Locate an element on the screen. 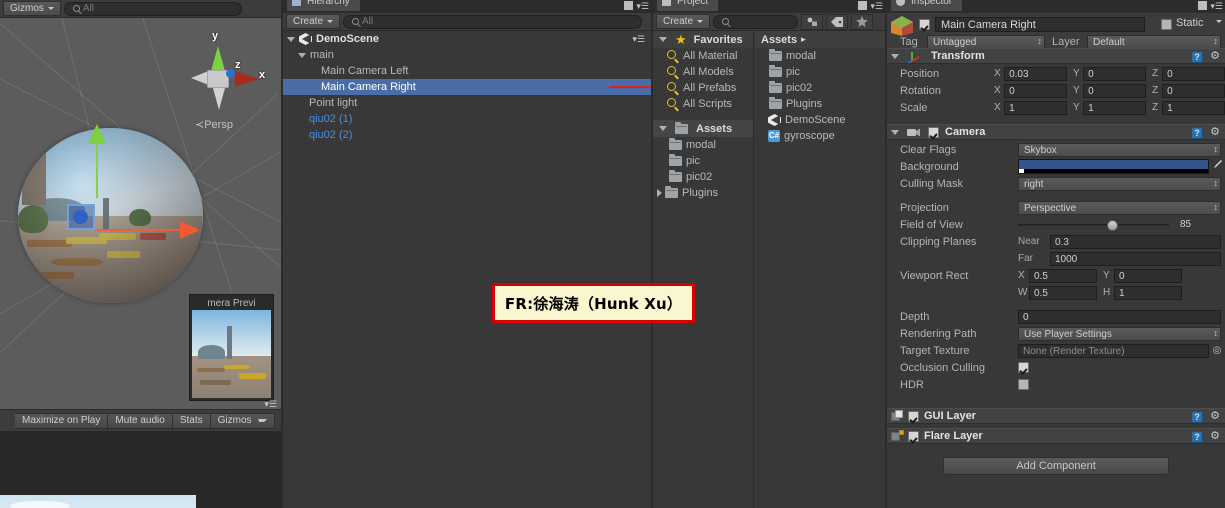  project-asset-modal: modal is located at coordinates (820, 56).